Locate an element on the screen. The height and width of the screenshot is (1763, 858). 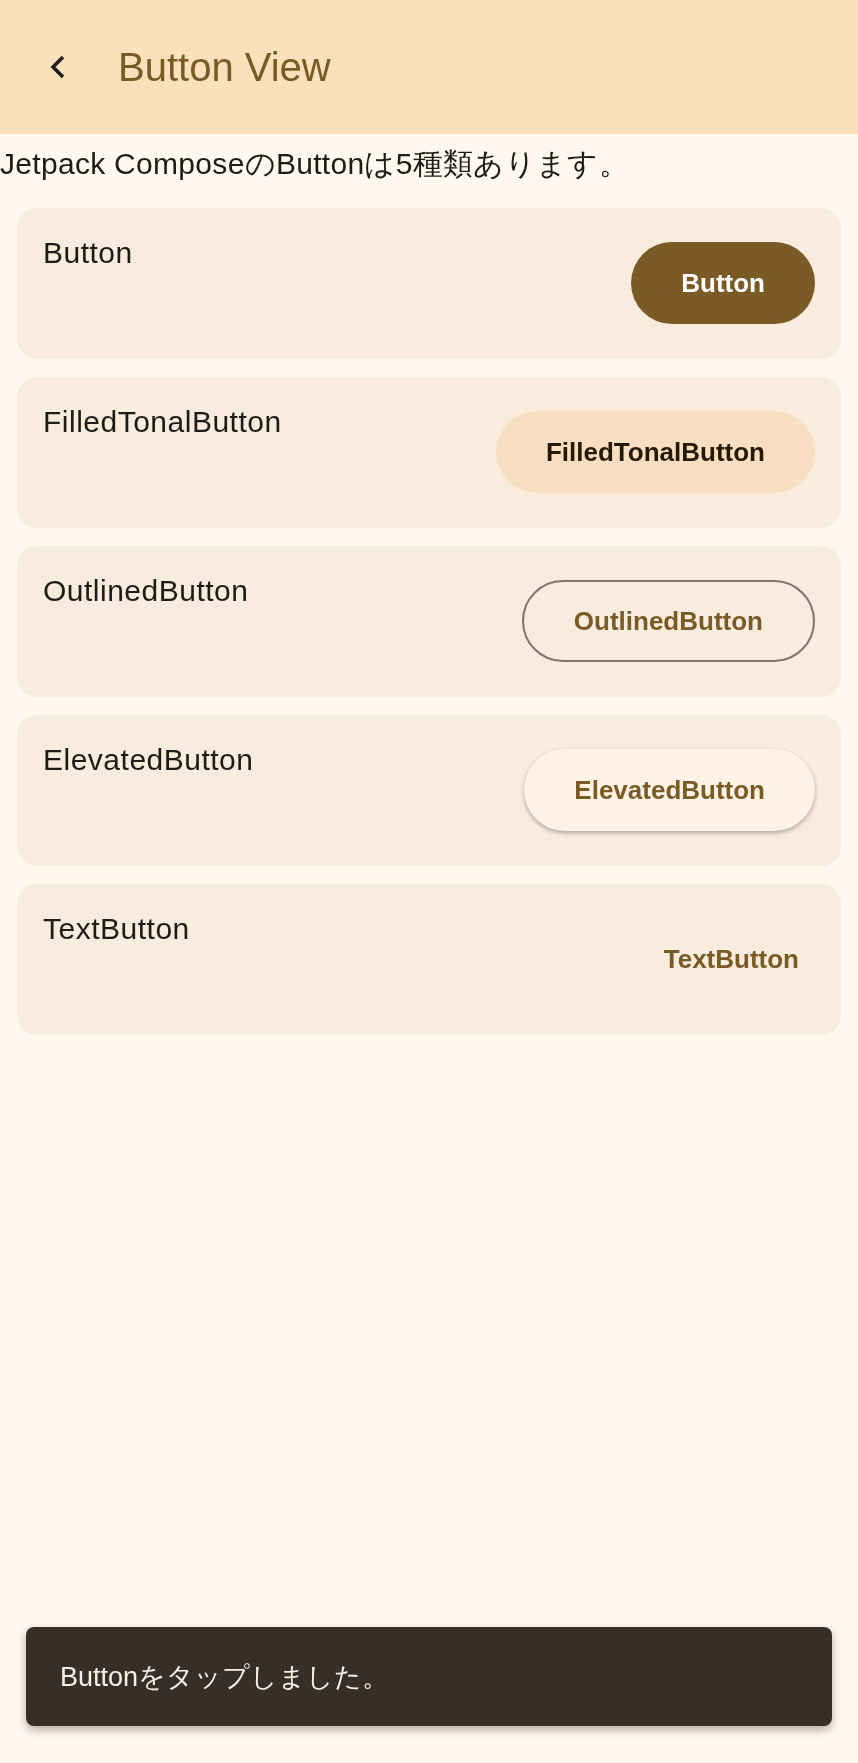
demo-button: OutlinedButton is located at coordinates (668, 621).